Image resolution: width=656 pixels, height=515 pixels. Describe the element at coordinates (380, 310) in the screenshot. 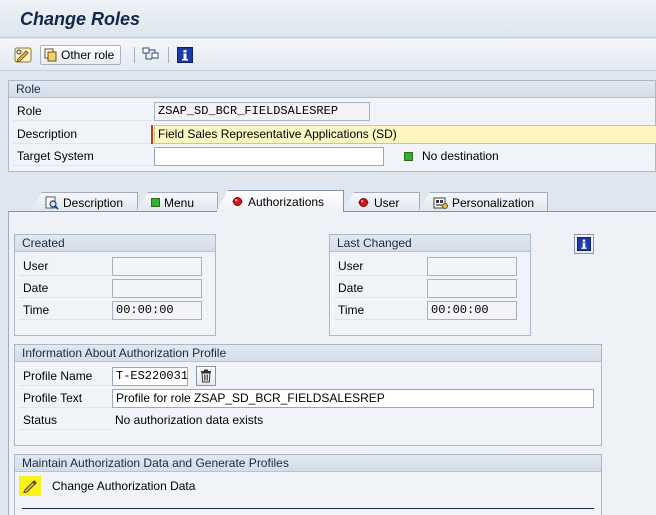

I see `changed-time-label: Time` at that location.